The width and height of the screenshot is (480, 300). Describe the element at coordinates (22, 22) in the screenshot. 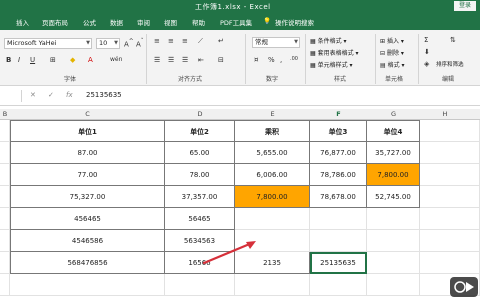

I see `tab-insert: 插入` at that location.